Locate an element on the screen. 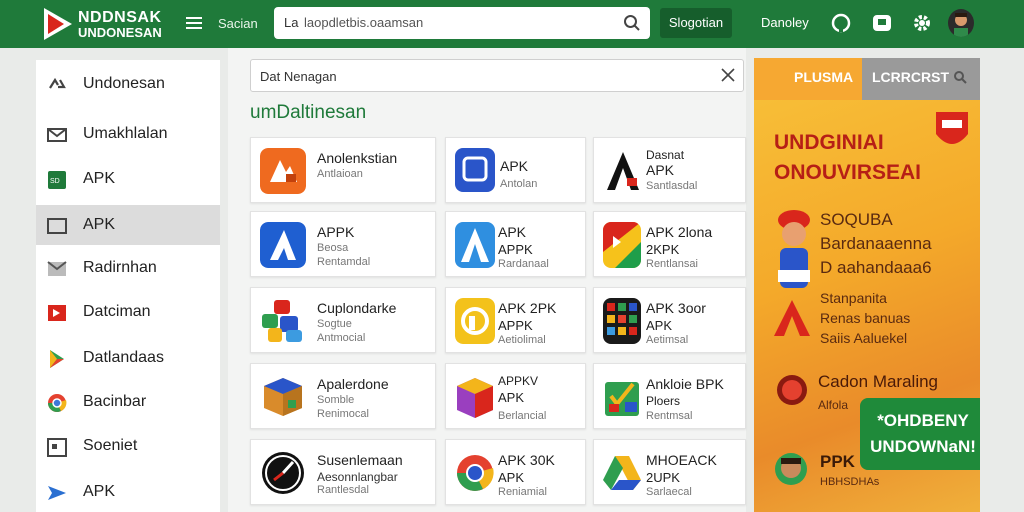 The width and height of the screenshot is (1024, 512). letter-a-app-icon is located at coordinates (623, 171).